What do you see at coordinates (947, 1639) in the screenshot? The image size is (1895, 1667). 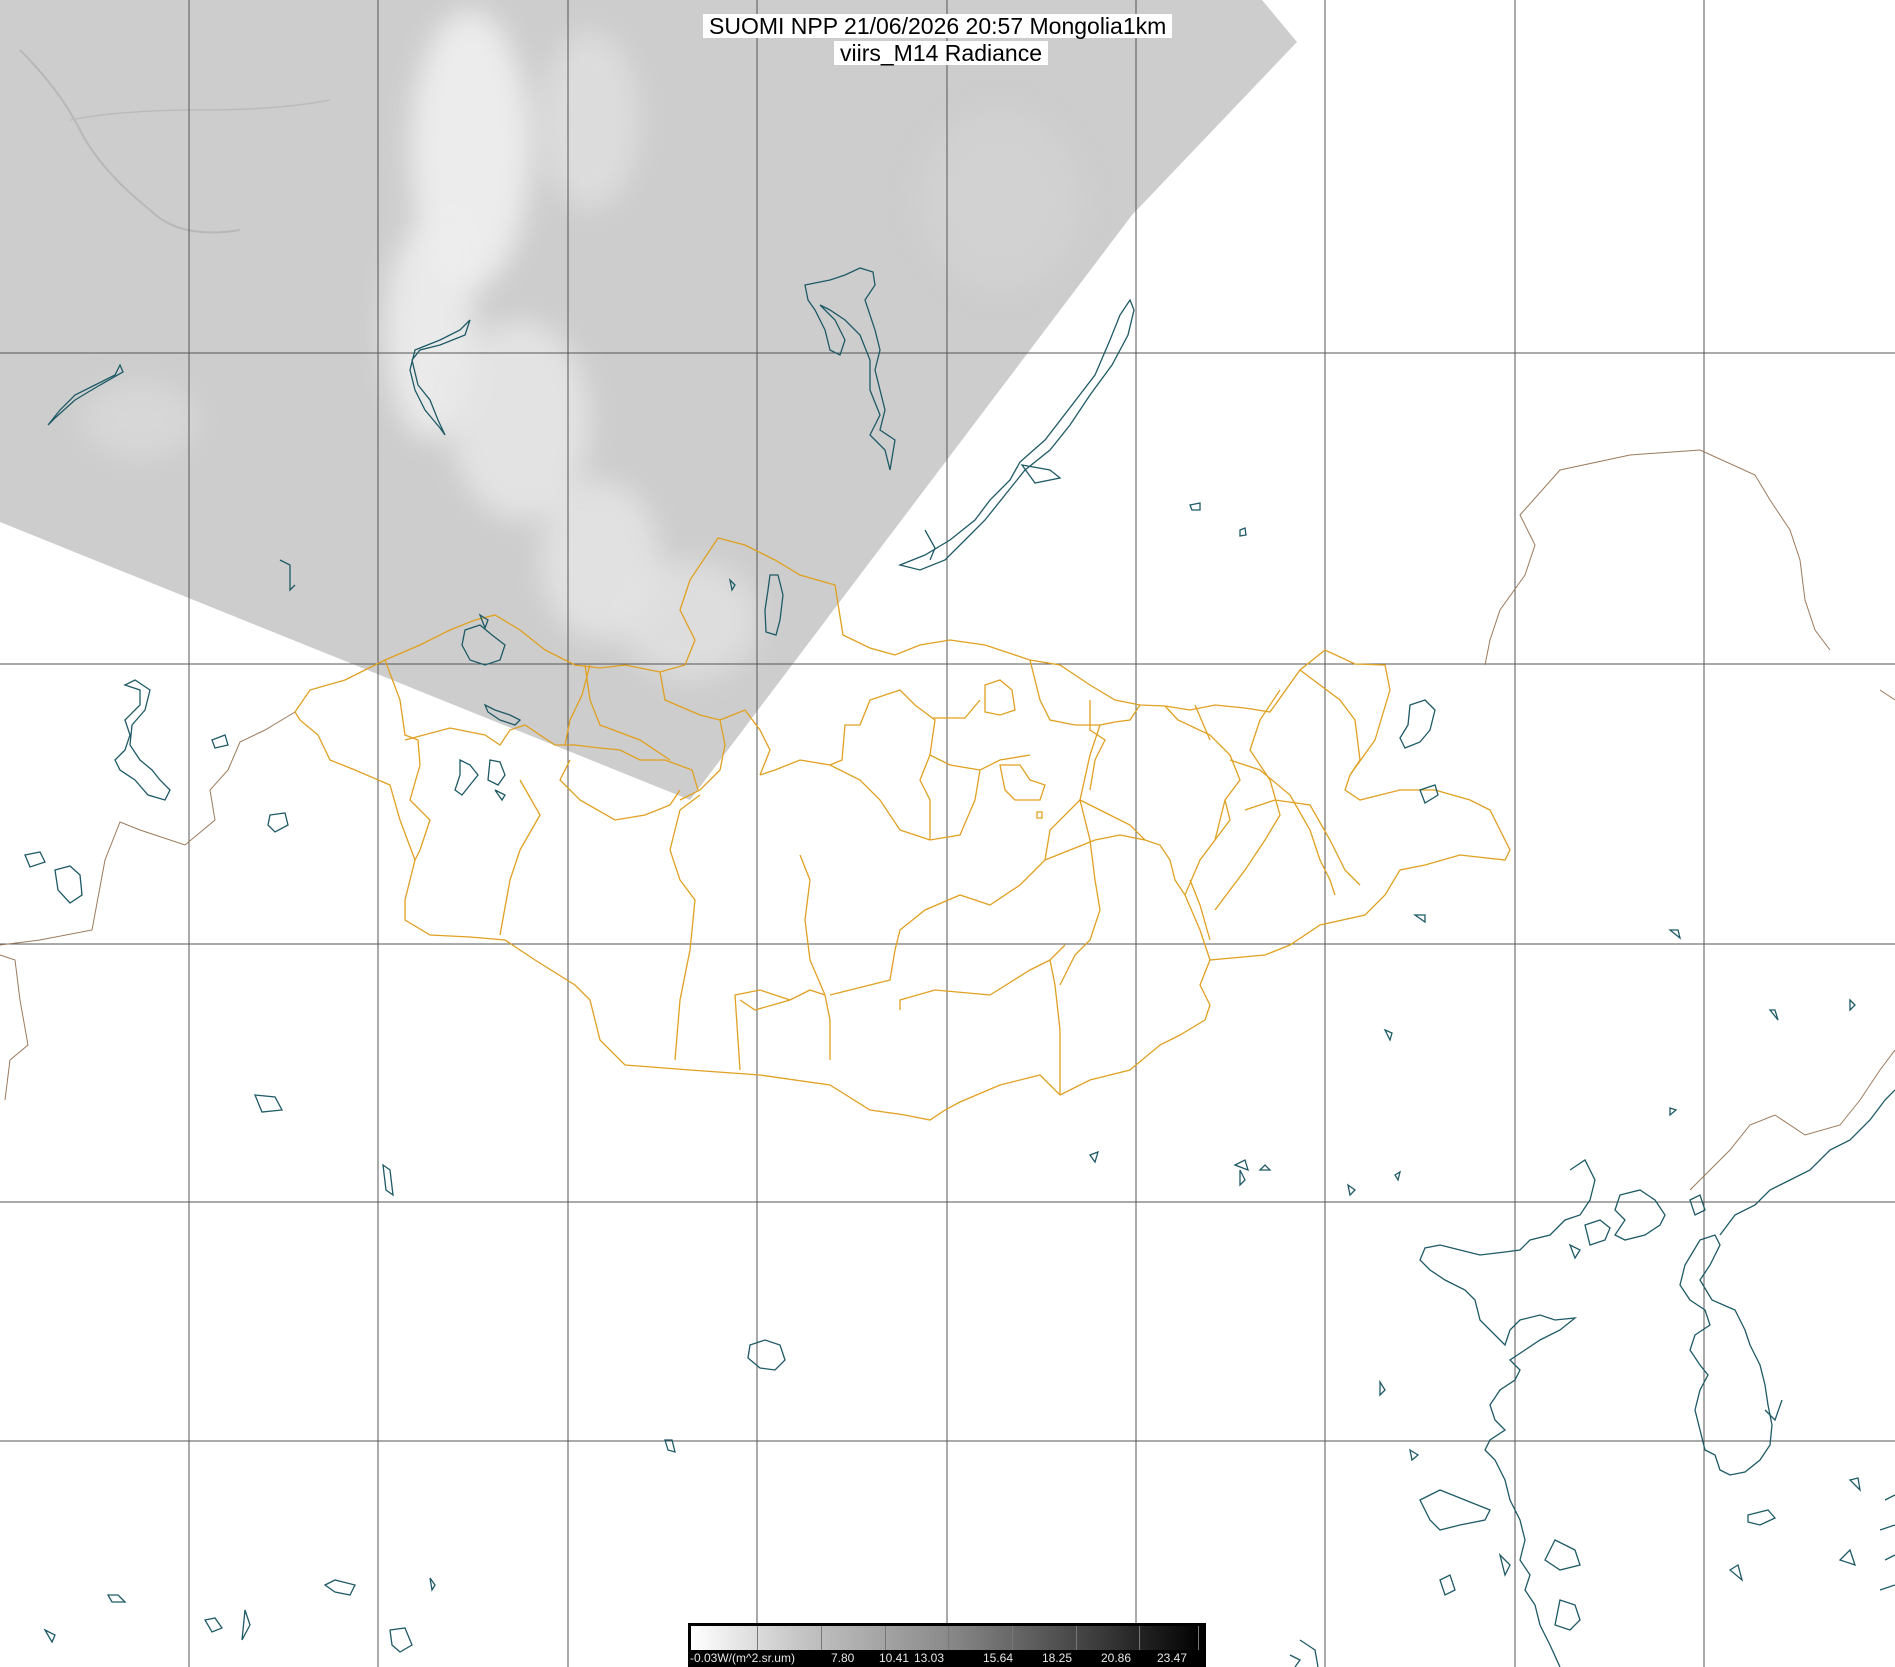 I see `colorbar-gradient` at bounding box center [947, 1639].